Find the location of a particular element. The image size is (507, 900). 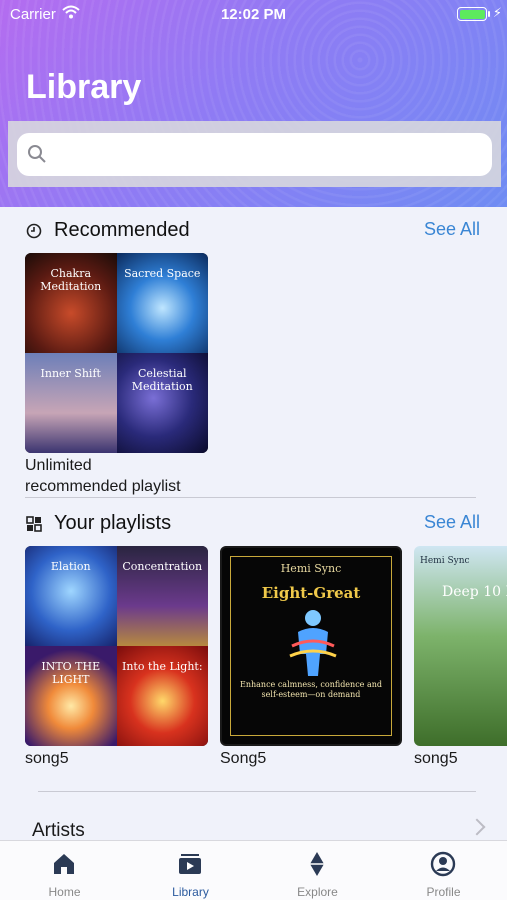

library-icon is located at coordinates (190, 864).